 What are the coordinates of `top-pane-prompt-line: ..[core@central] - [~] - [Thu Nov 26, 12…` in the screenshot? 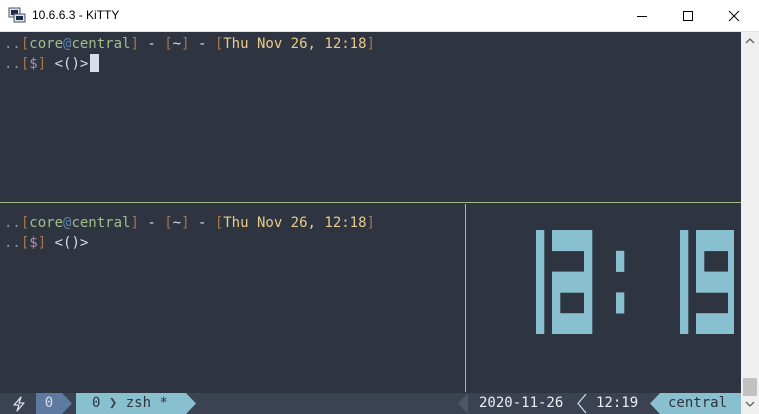 It's located at (189, 44).